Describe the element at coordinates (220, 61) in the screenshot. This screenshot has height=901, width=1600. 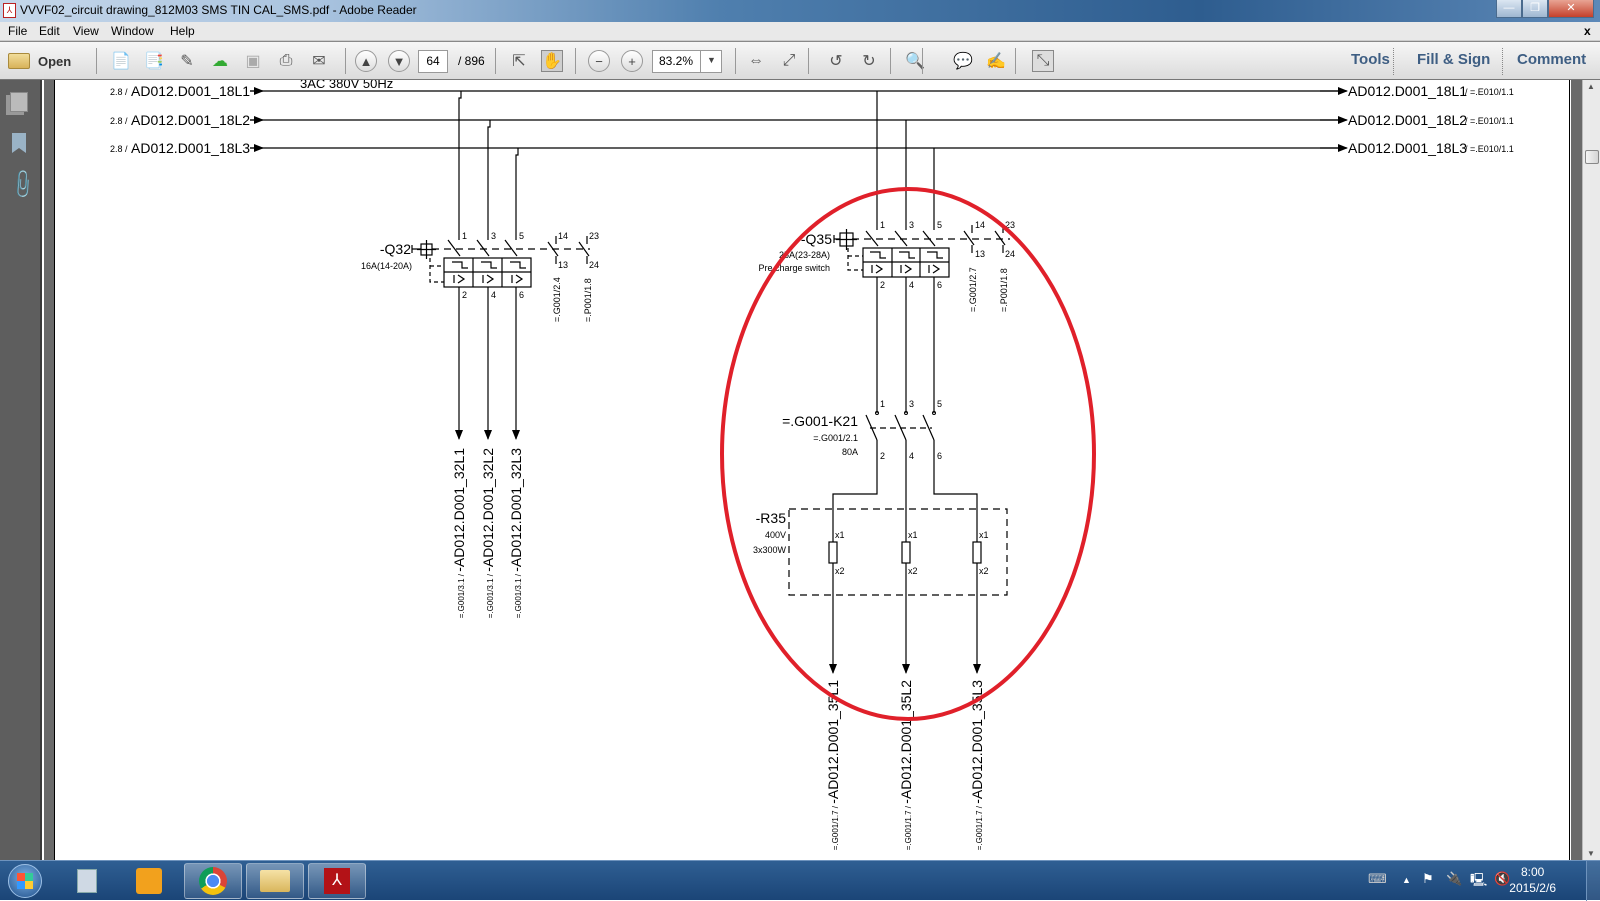
I see `cloud-upload-icon: ☁` at that location.